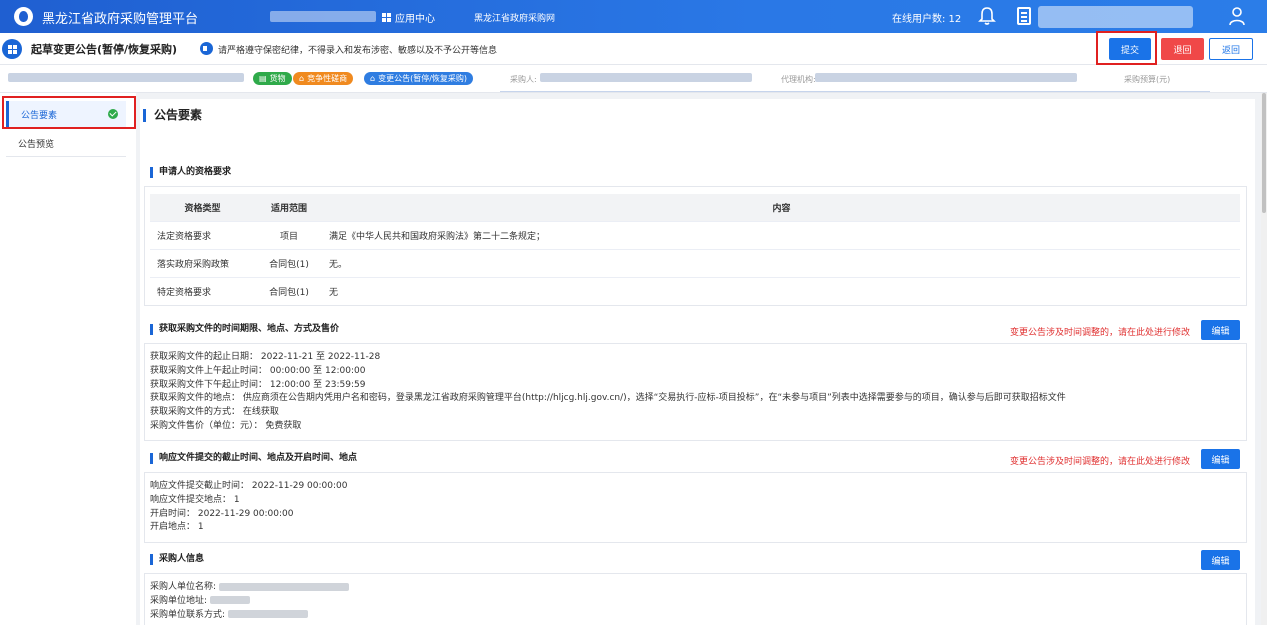 This screenshot has height=625, width=1267. I want to click on blurred-user-info, so click(1115, 17).